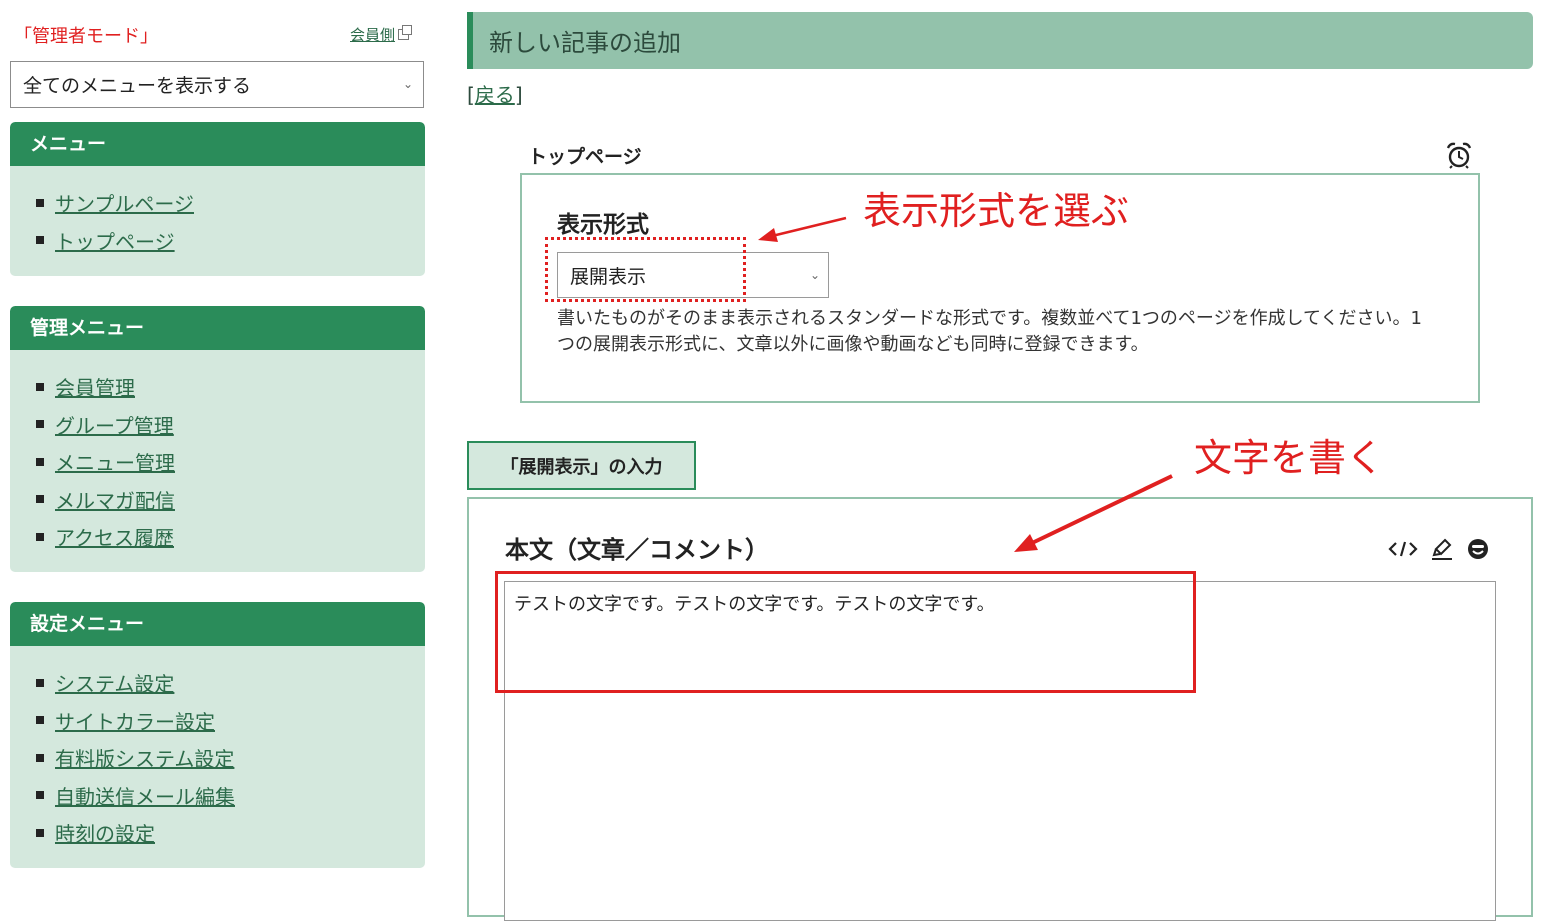 Image resolution: width=1551 pixels, height=921 pixels. I want to click on menu-panel-title: メニュー, so click(217, 144).